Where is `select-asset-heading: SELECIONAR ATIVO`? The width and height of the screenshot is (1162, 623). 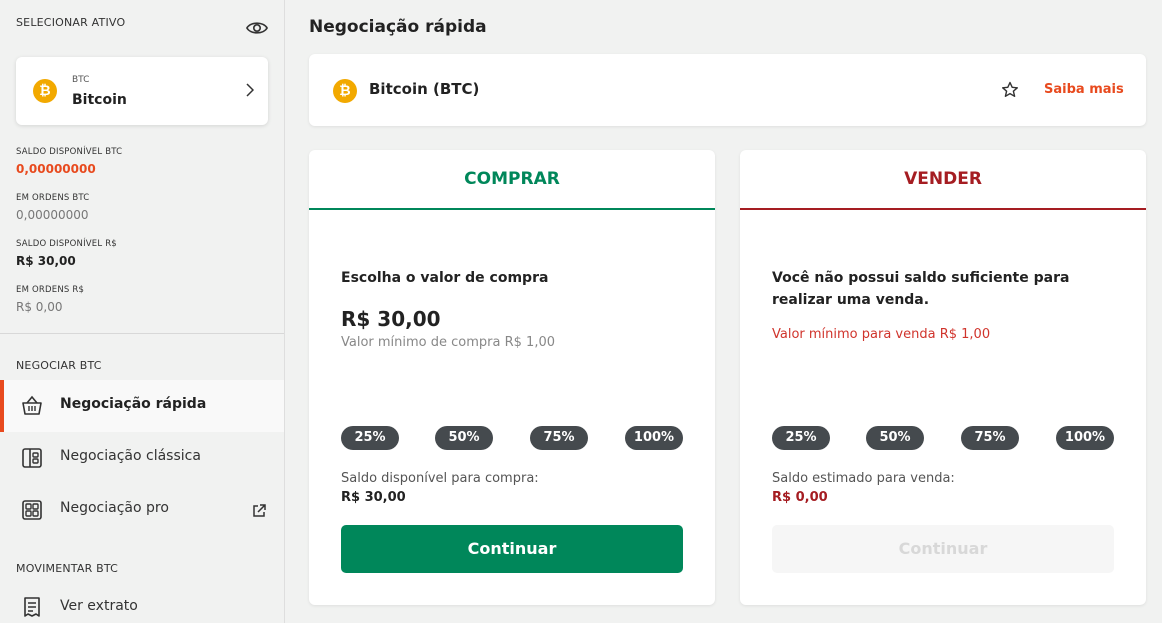
select-asset-heading: SELECIONAR ATIVO is located at coordinates (71, 22).